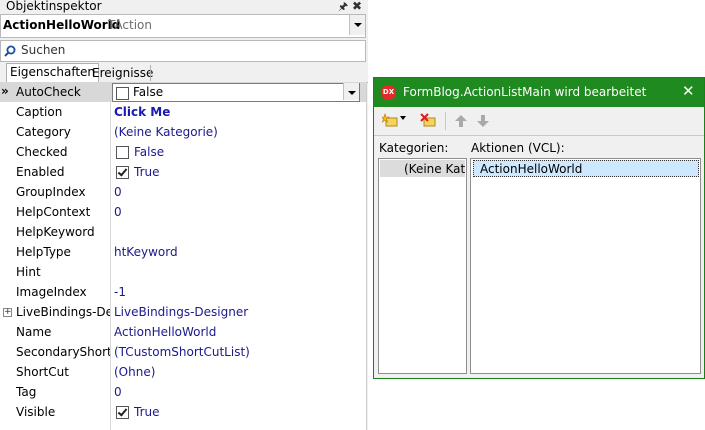  What do you see at coordinates (435, 169) in the screenshot?
I see `category-label: (Keine Kategorie)` at bounding box center [435, 169].